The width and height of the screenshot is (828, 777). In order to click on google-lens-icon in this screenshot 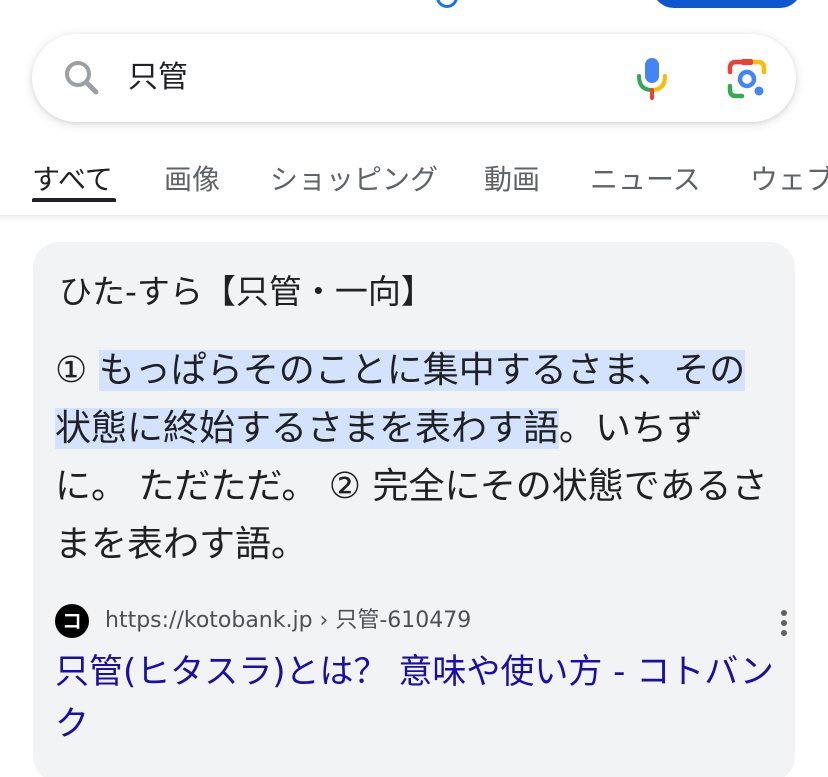, I will do `click(747, 79)`.